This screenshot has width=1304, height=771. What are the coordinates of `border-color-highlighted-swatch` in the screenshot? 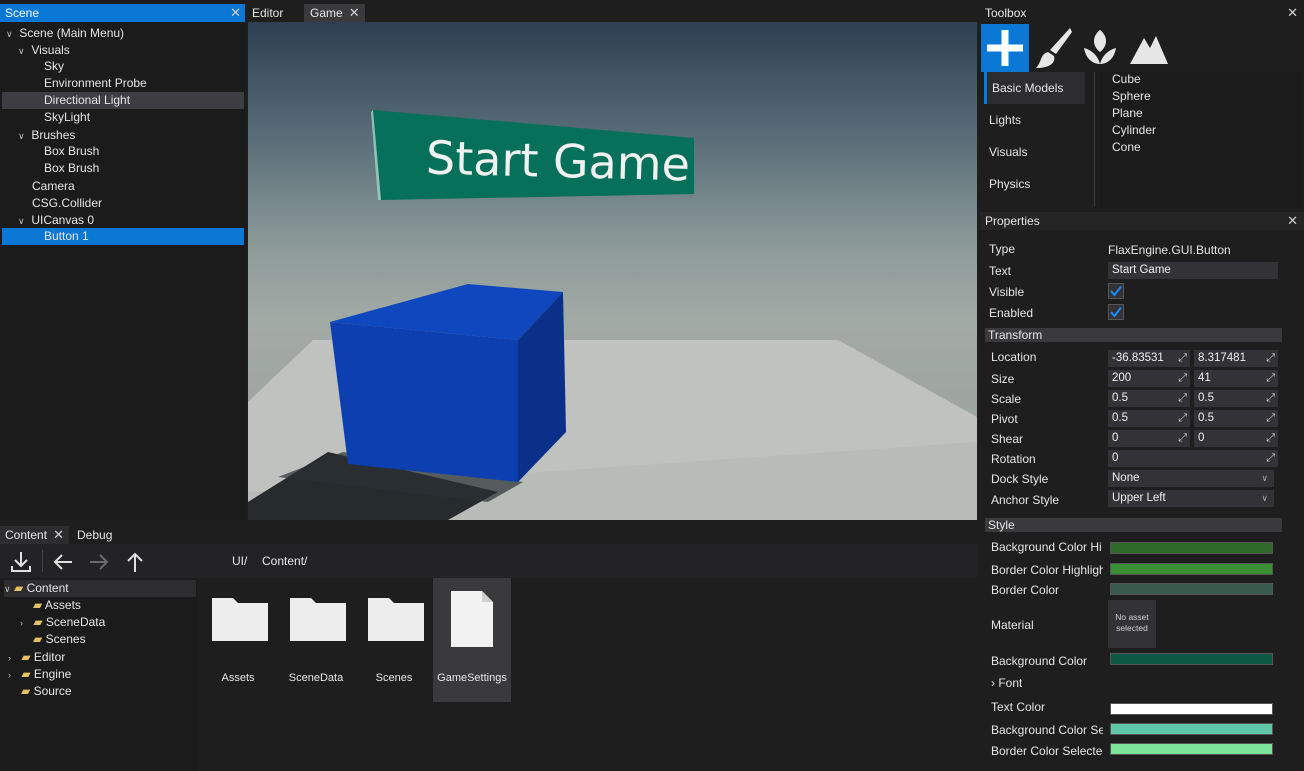 It's located at (1191, 569).